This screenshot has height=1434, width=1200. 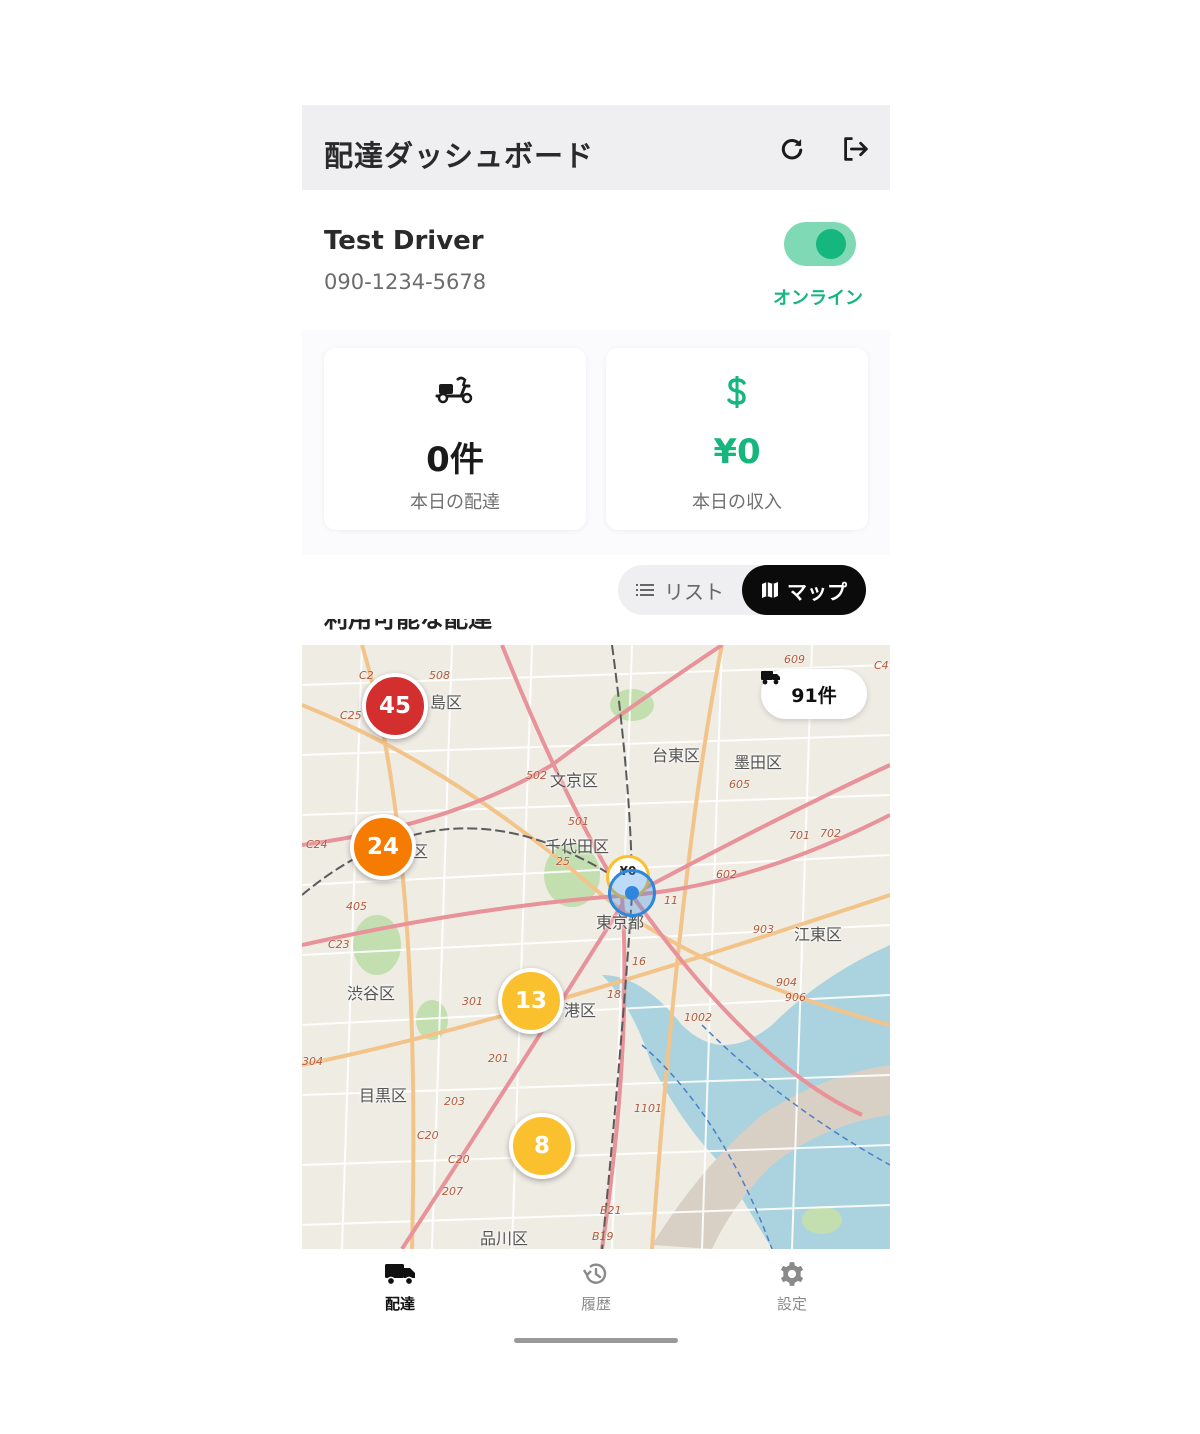 I want to click on map-view-button: マップ, so click(x=804, y=590).